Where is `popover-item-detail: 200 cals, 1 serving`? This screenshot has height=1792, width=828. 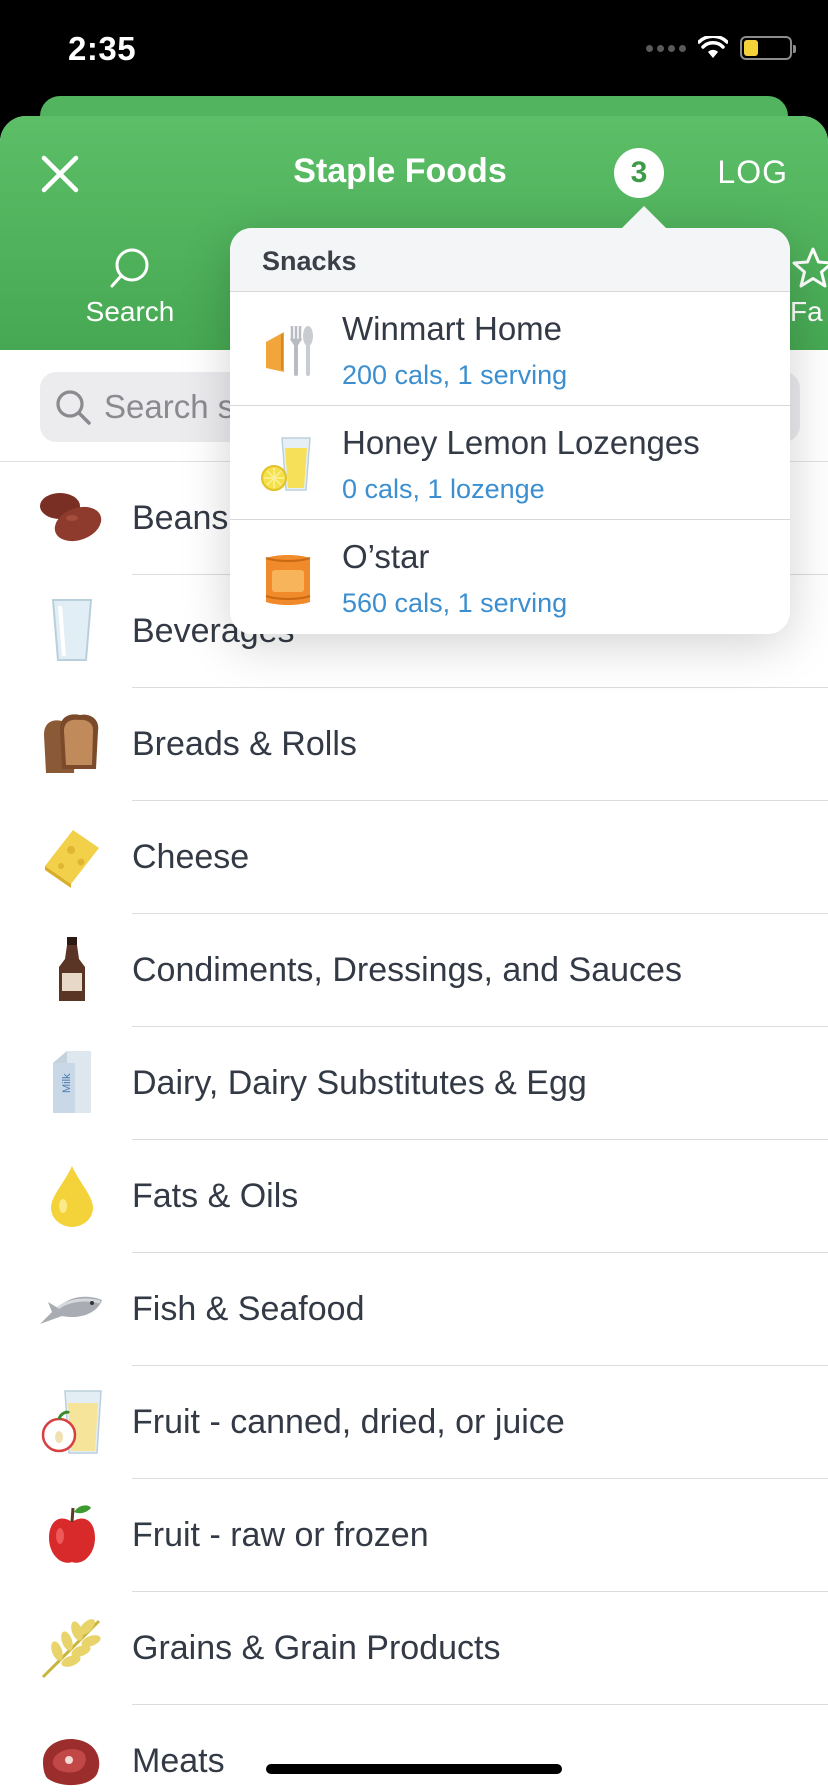
popover-item-detail: 200 cals, 1 serving is located at coordinates (455, 375).